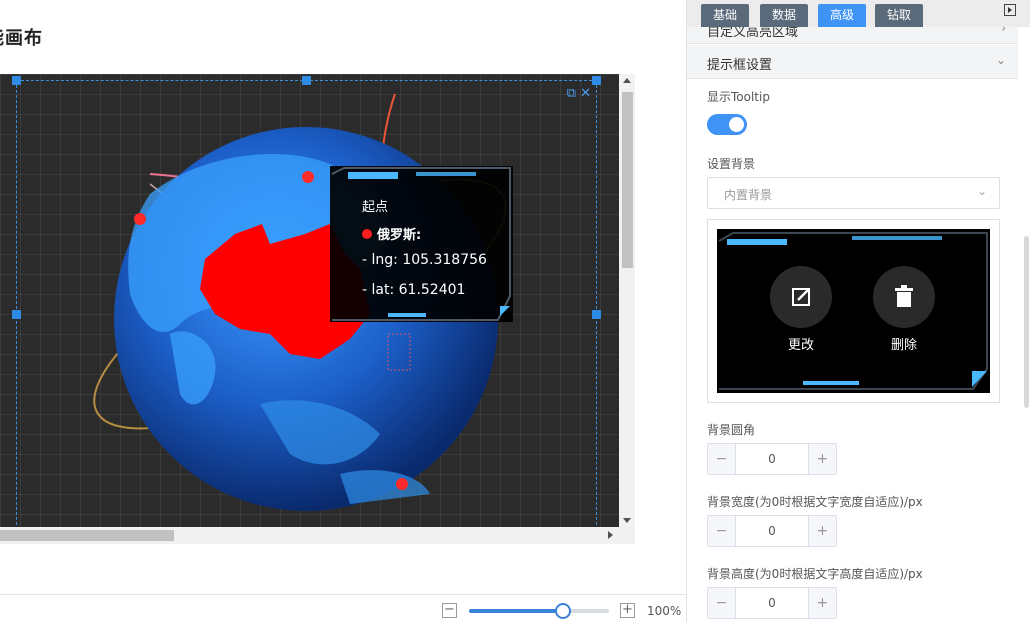 This screenshot has height=622, width=1030. I want to click on resize-handle-top-right, so click(596, 80).